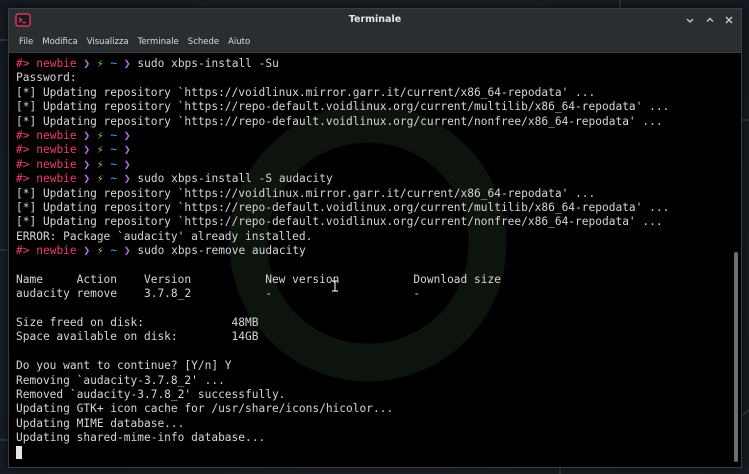 The height and width of the screenshot is (474, 749). I want to click on command-text: sudo xbps-remove audacity, so click(221, 251).